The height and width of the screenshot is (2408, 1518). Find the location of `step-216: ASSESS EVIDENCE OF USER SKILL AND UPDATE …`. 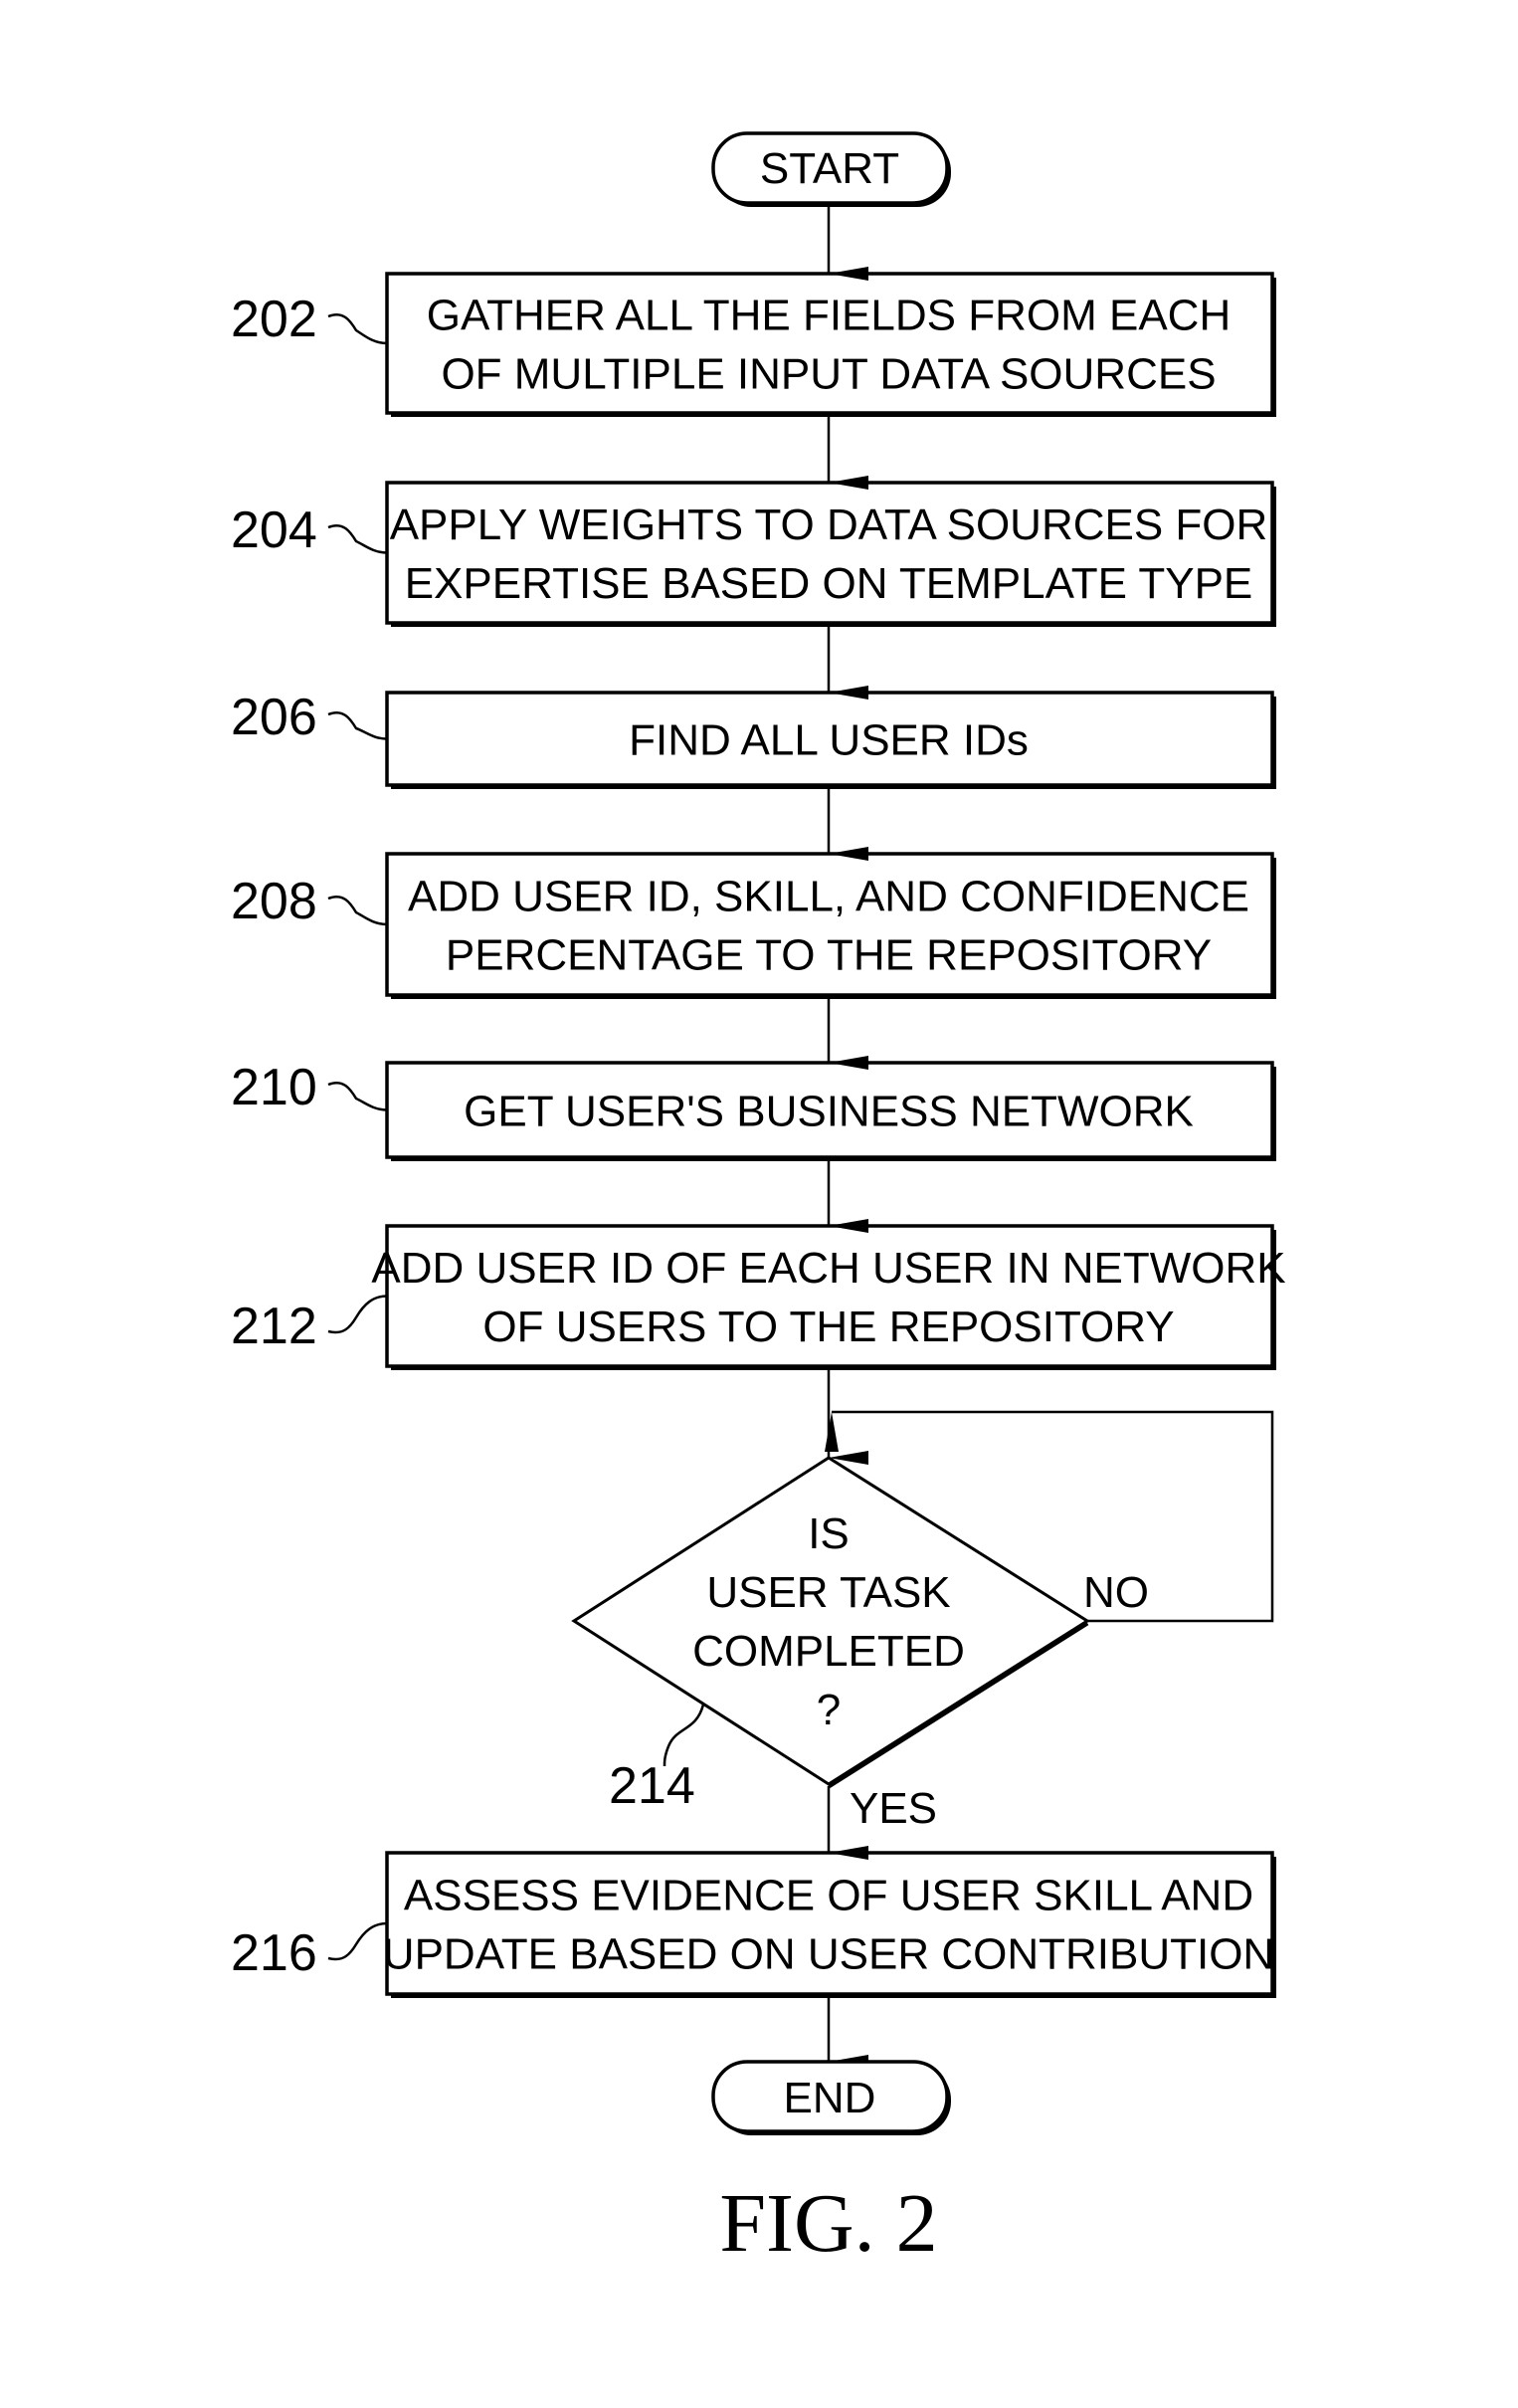

step-216: ASSESS EVIDENCE OF USER SKILL AND UPDATE … is located at coordinates (753, 1924).